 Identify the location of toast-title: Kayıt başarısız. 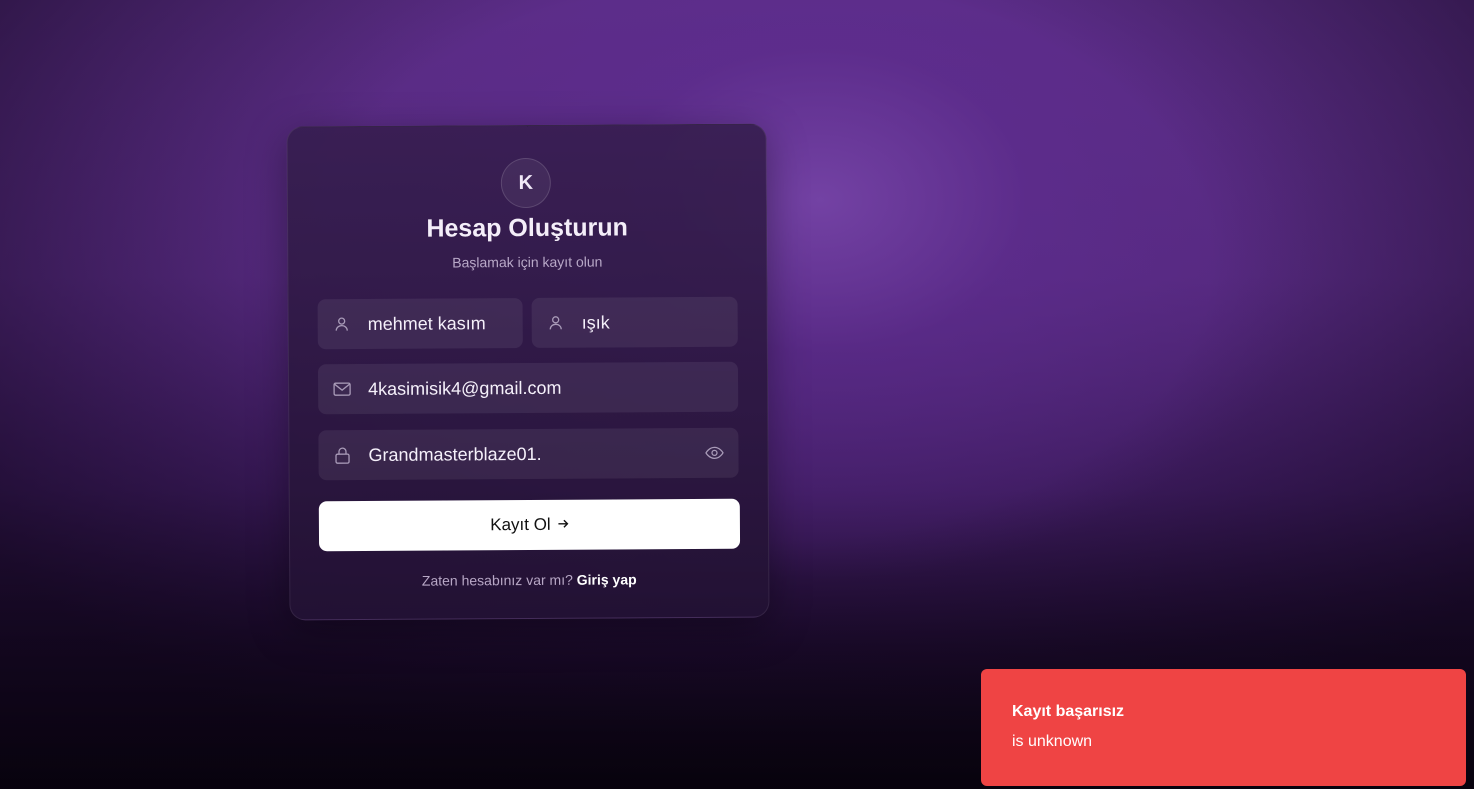
(1068, 711).